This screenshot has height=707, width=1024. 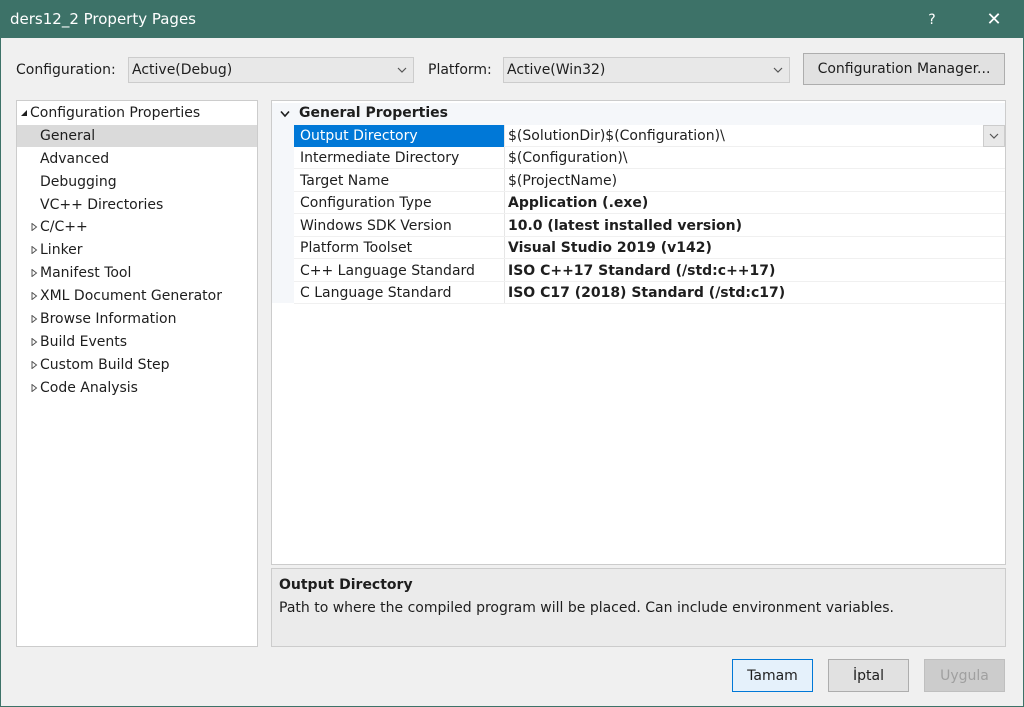 What do you see at coordinates (271, 70) in the screenshot?
I see `configuration-dropdown: Active(Debug)` at bounding box center [271, 70].